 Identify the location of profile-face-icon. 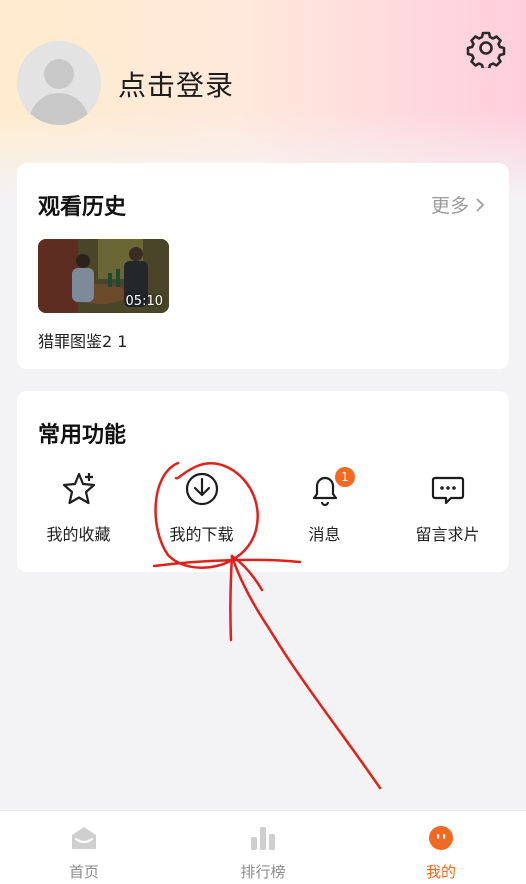
(441, 838).